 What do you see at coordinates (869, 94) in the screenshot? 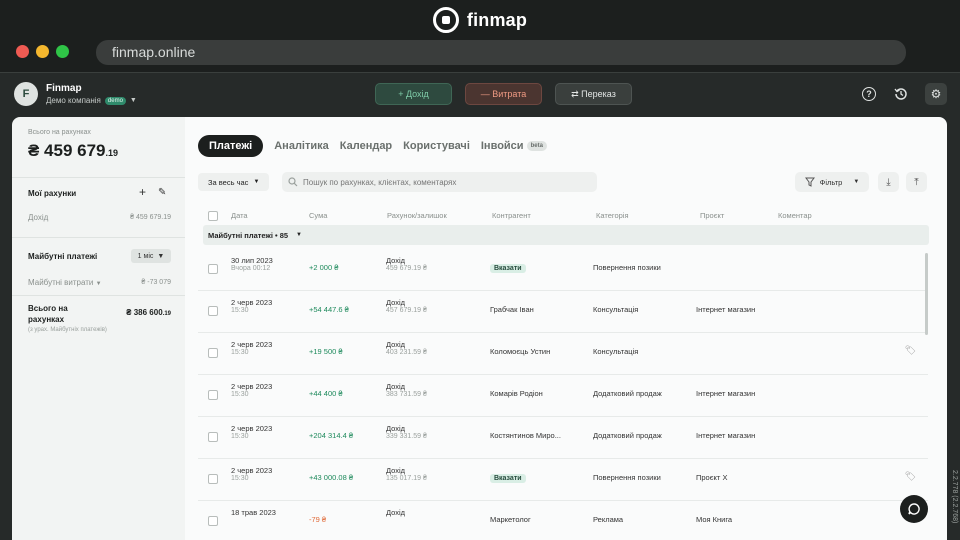
I see `help-icon: ?` at bounding box center [869, 94].